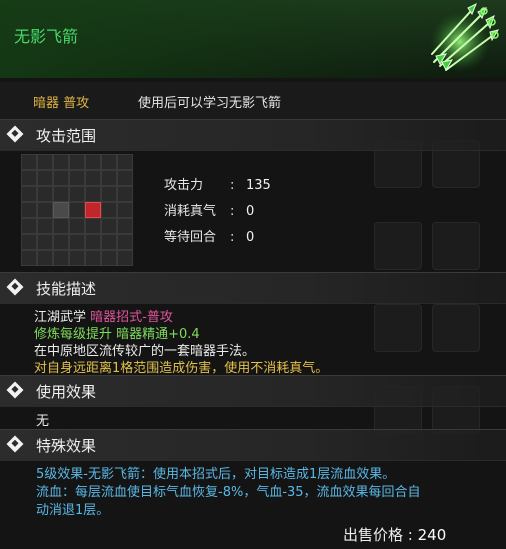 The width and height of the screenshot is (506, 549). What do you see at coordinates (253, 288) in the screenshot?
I see `section-skill-description: 技能描述` at bounding box center [253, 288].